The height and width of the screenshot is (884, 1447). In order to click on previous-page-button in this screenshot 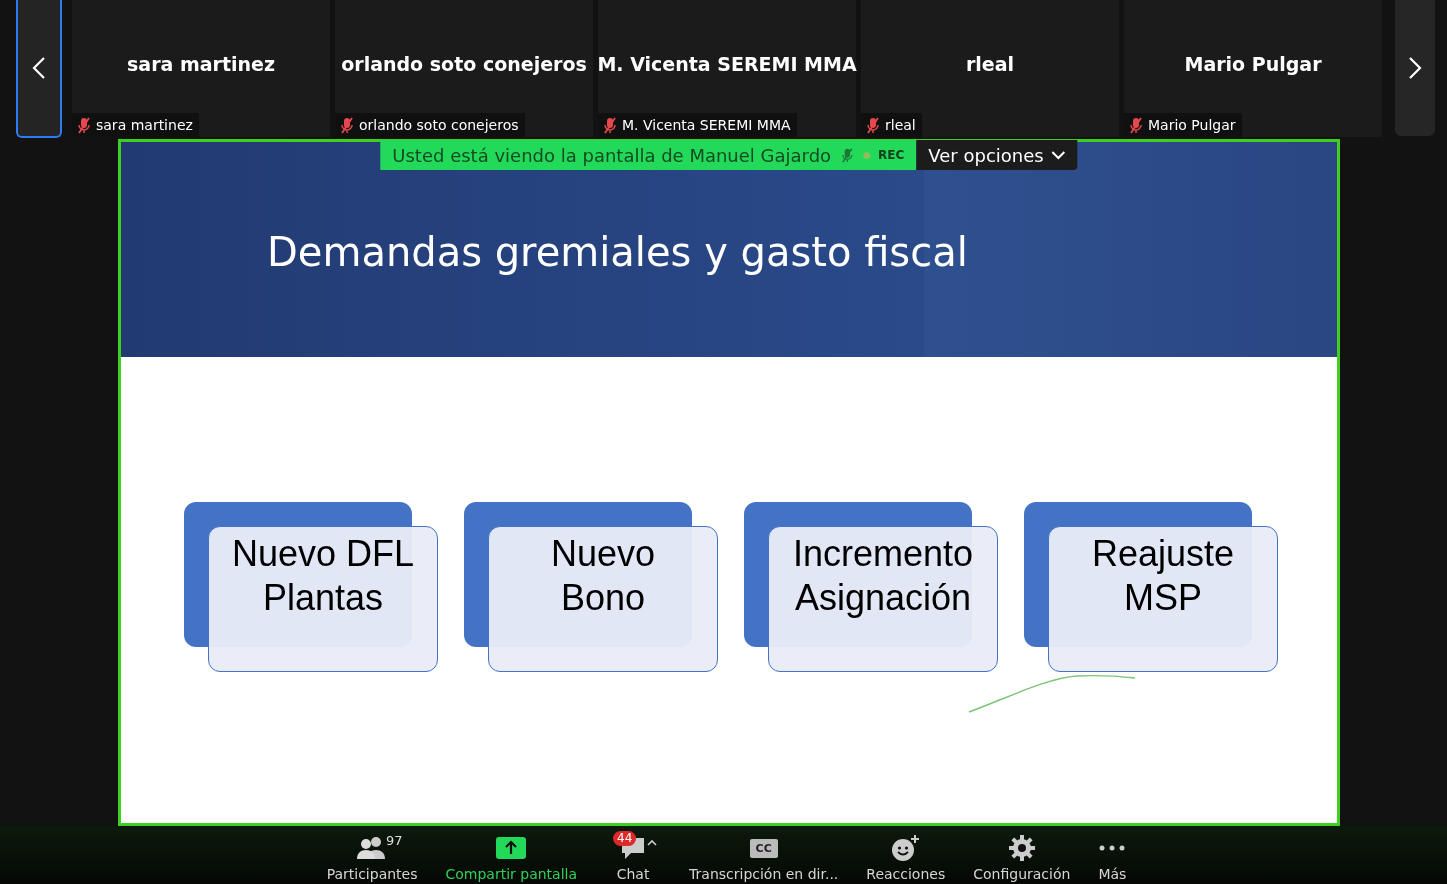, I will do `click(39, 69)`.